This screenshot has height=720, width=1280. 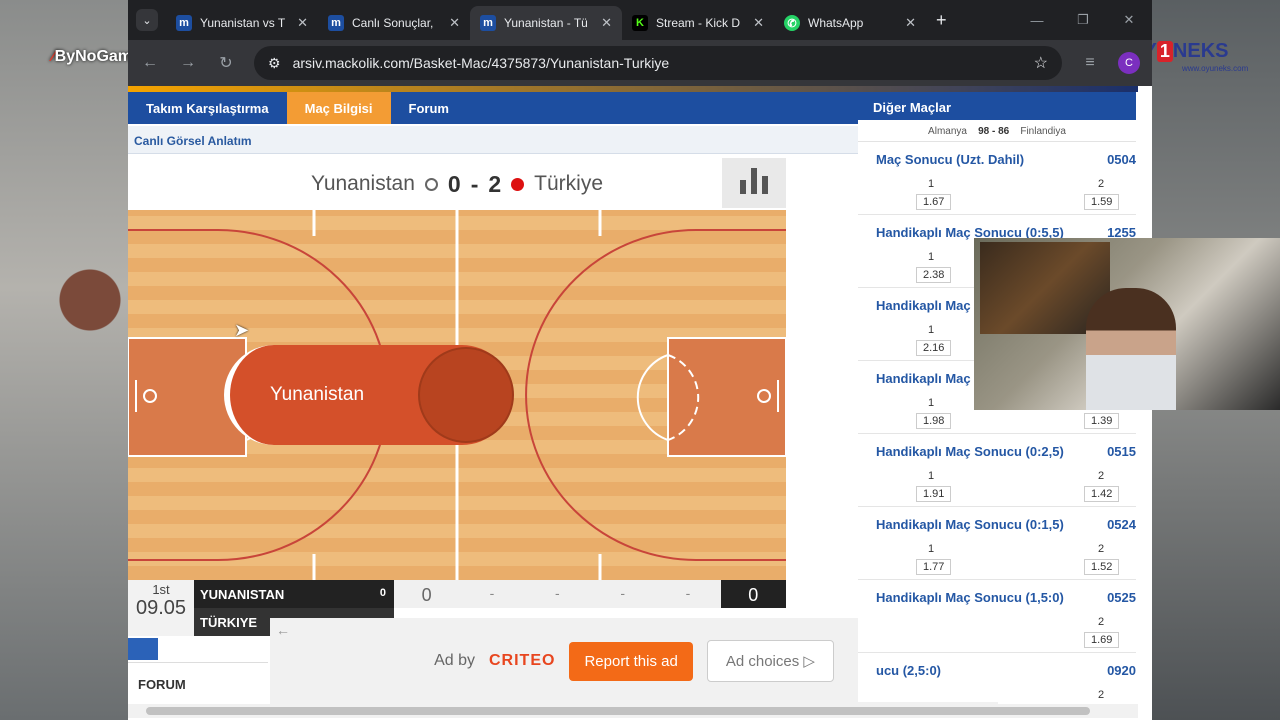 I want to click on horizontal-scrollbar, so click(x=633, y=711).